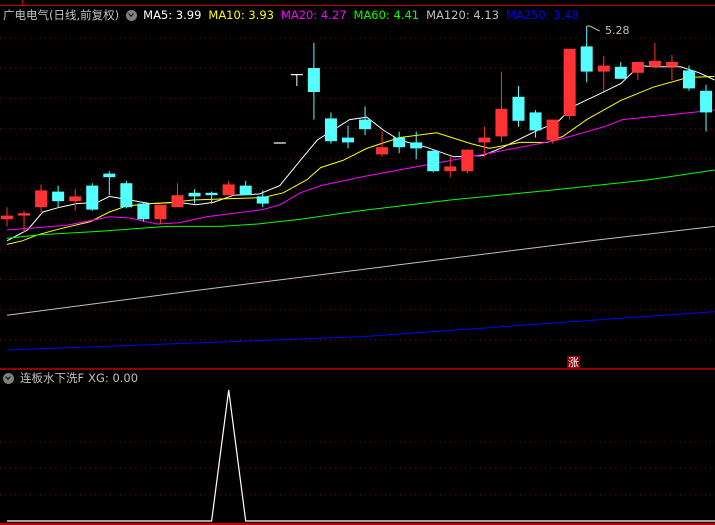  Describe the element at coordinates (593, 28) in the screenshot. I see `high-marker-arrow` at that location.